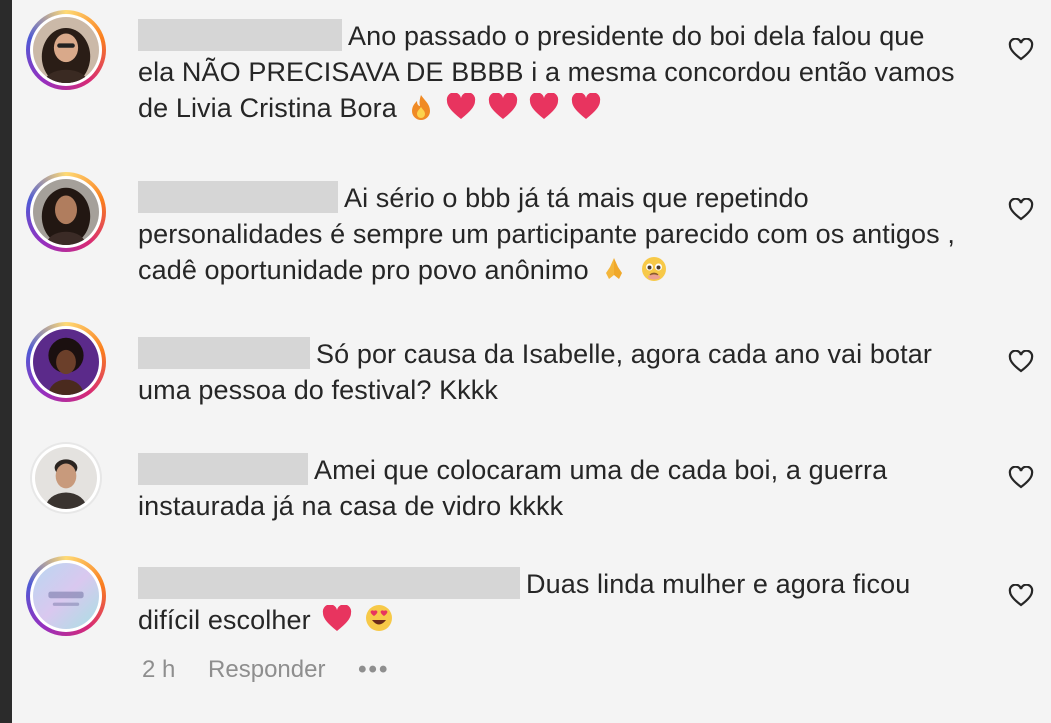  What do you see at coordinates (421, 107) in the screenshot?
I see `fire-icon` at bounding box center [421, 107].